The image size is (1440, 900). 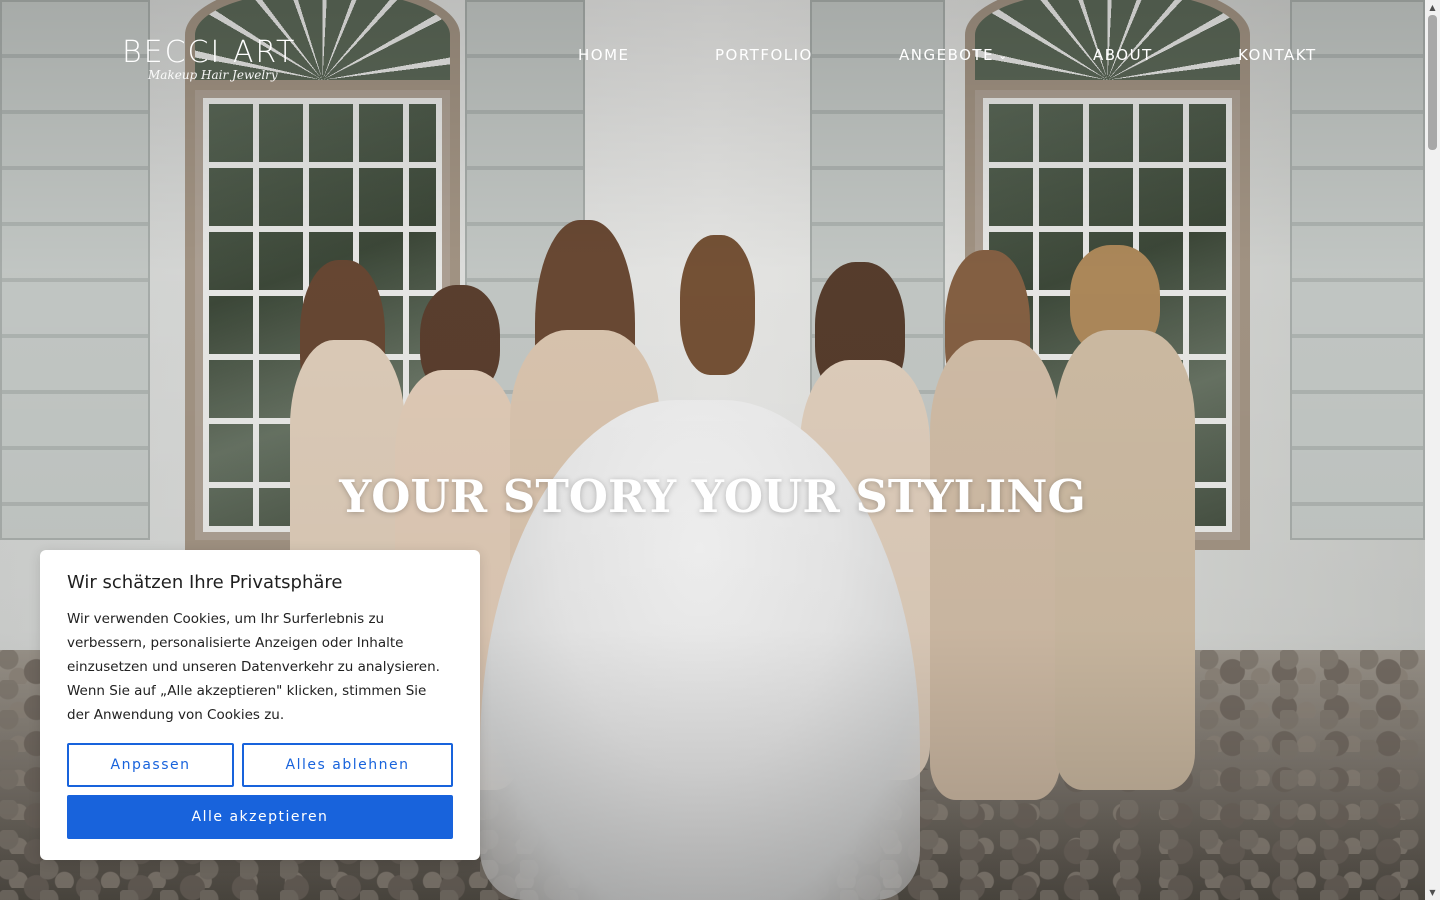 I want to click on reject-all-button: Alles ablehnen, so click(x=347, y=765).